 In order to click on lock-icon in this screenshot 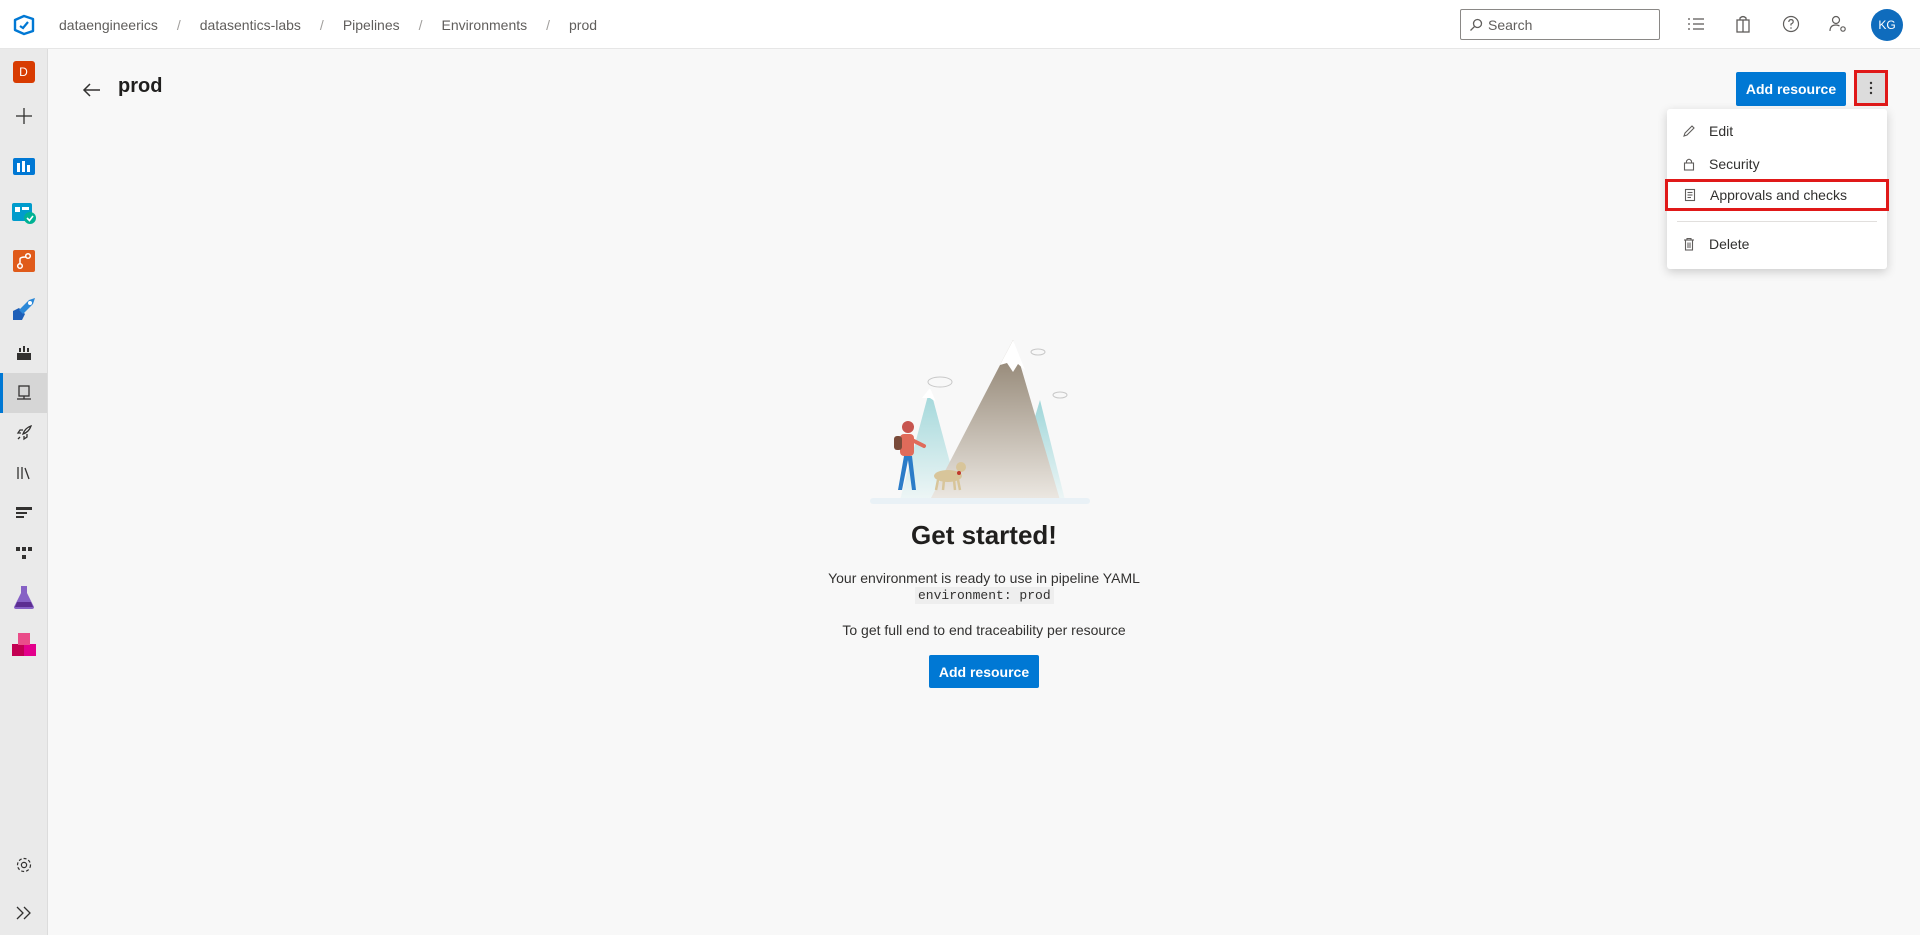, I will do `click(1689, 164)`.